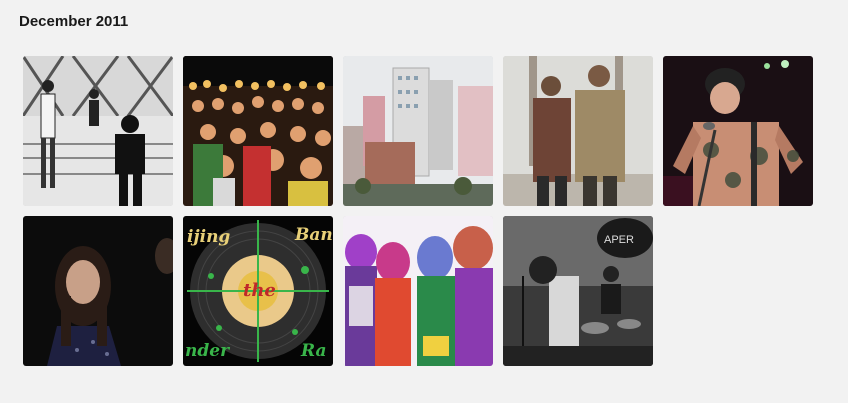 The image size is (848, 403). I want to click on record-text-bottom-left: nder, so click(207, 351).